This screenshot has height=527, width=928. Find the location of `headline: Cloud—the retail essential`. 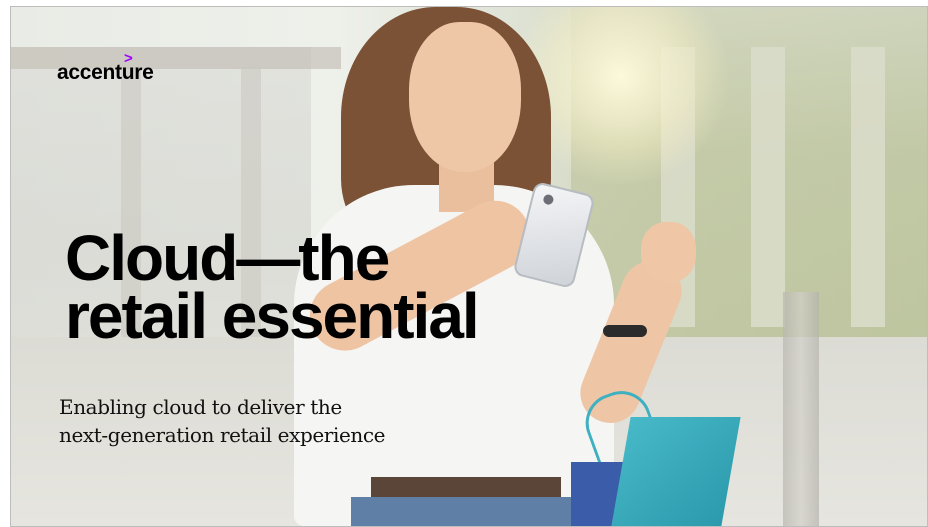

headline: Cloud—the retail essential is located at coordinates (272, 287).